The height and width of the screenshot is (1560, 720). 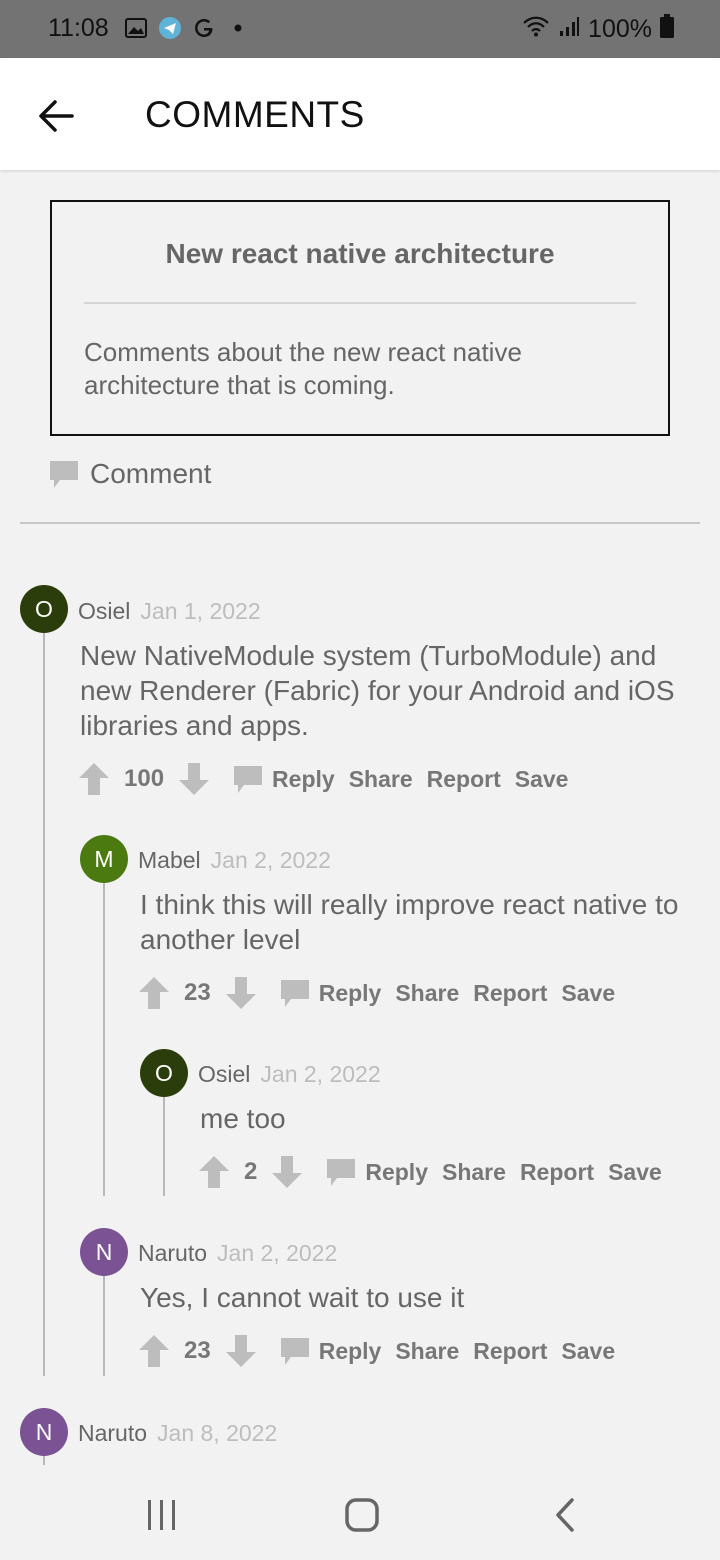 What do you see at coordinates (430, 1172) in the screenshot?
I see `comment-actions: 2 Reply Share Report Save` at bounding box center [430, 1172].